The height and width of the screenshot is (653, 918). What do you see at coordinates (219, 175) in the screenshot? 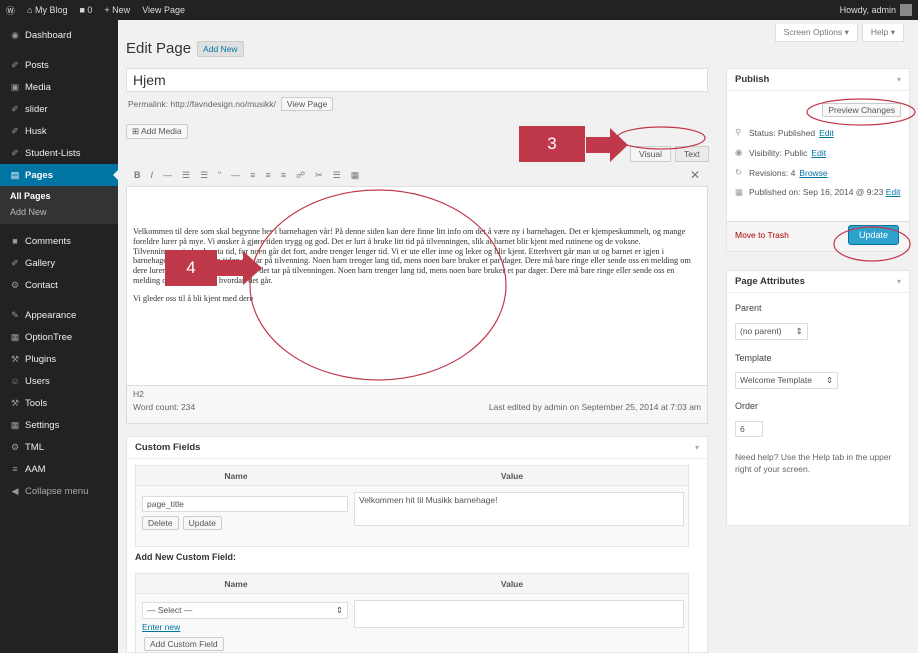
I see `blockquote-icon: “` at bounding box center [219, 175].